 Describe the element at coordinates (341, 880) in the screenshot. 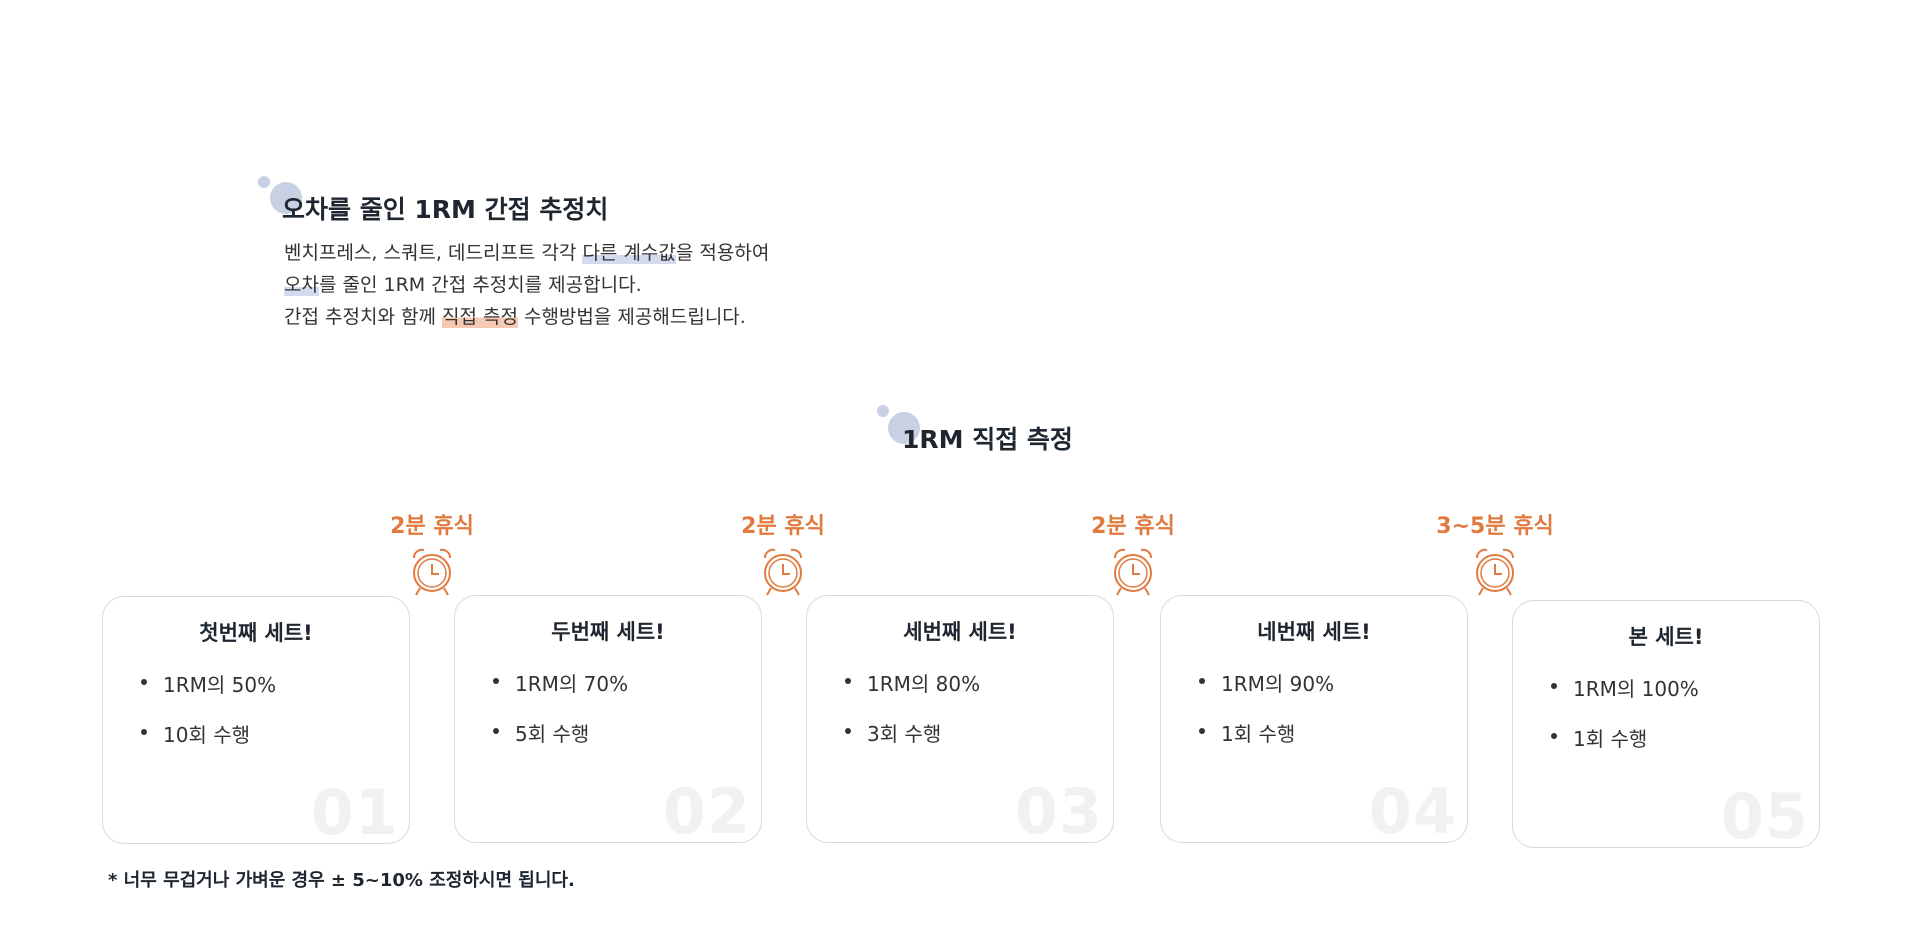

I see `footnote: * 너무 무겁거나 가벼운 경우 ± 5~10% 조정하시면 됩니다.` at that location.